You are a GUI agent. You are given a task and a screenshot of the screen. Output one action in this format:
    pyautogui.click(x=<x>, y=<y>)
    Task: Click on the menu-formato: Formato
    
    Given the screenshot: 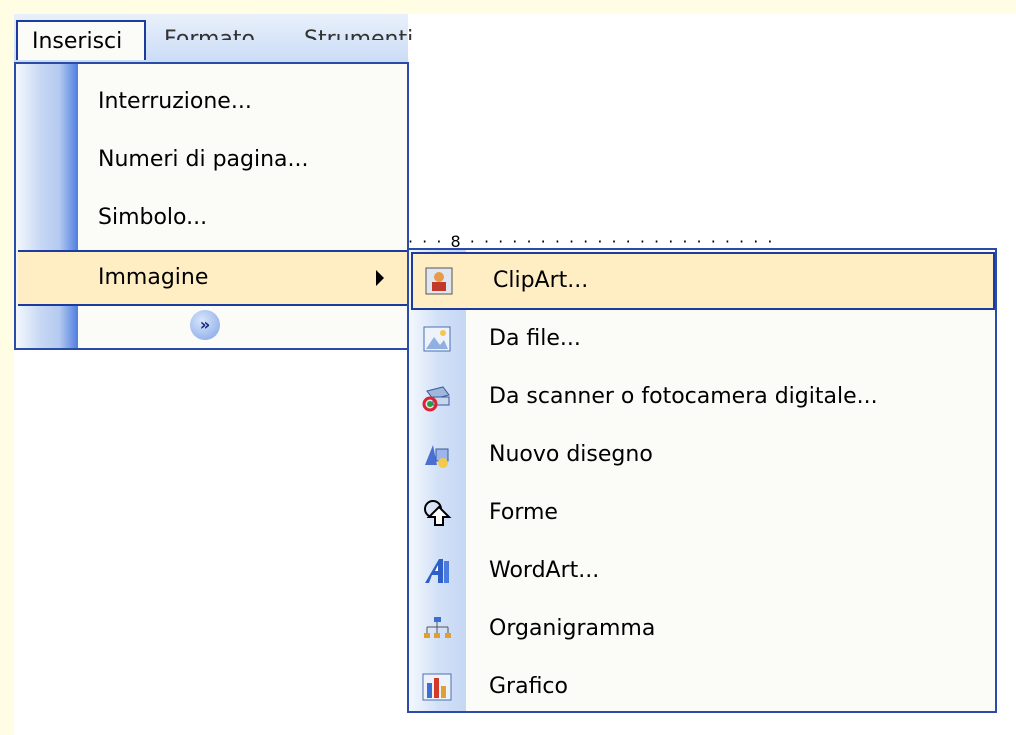 What is the action you would take?
    pyautogui.click(x=209, y=36)
    